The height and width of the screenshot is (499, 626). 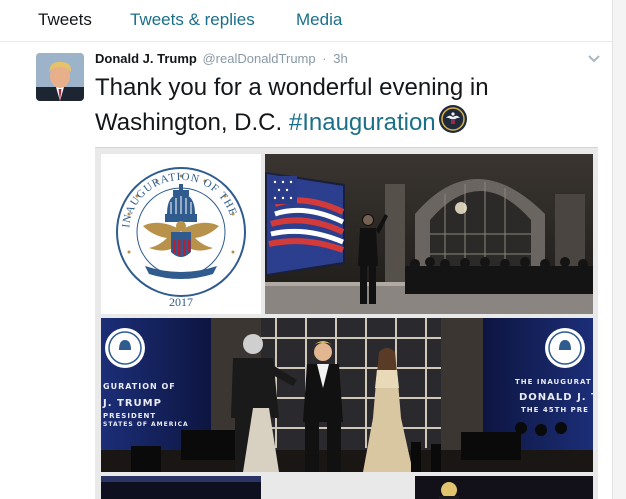 I want to click on presidential-seal-icon, so click(x=453, y=119).